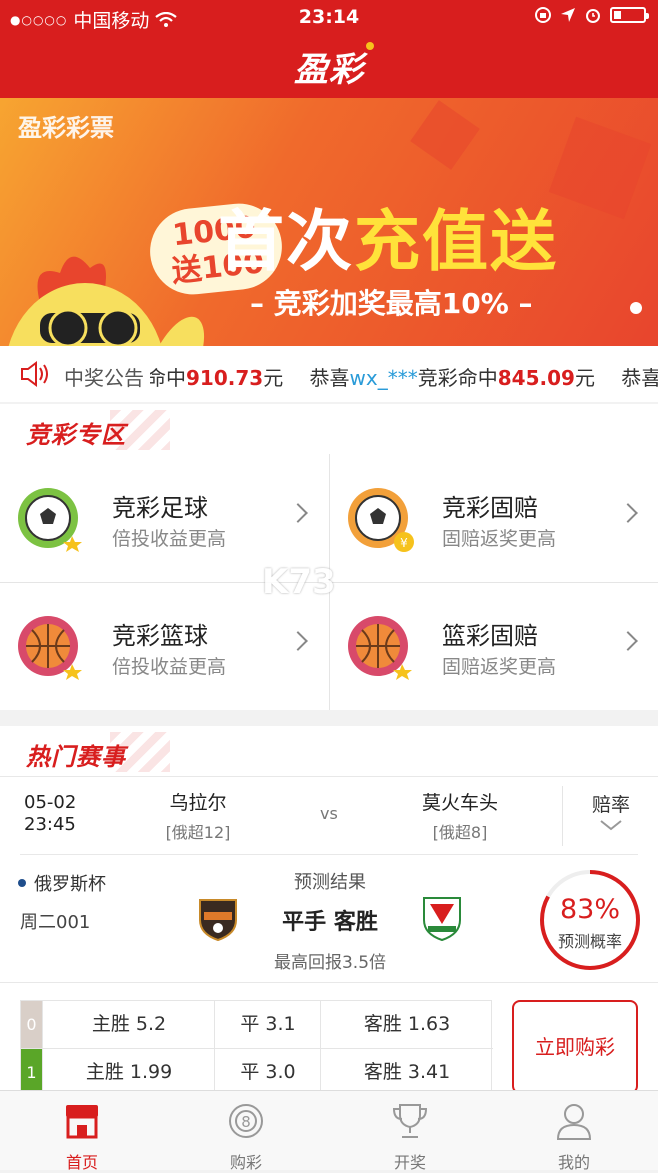 This screenshot has width=658, height=1173. Describe the element at coordinates (104, 378) in the screenshot. I see `announcement-label: 中奖公告` at that location.